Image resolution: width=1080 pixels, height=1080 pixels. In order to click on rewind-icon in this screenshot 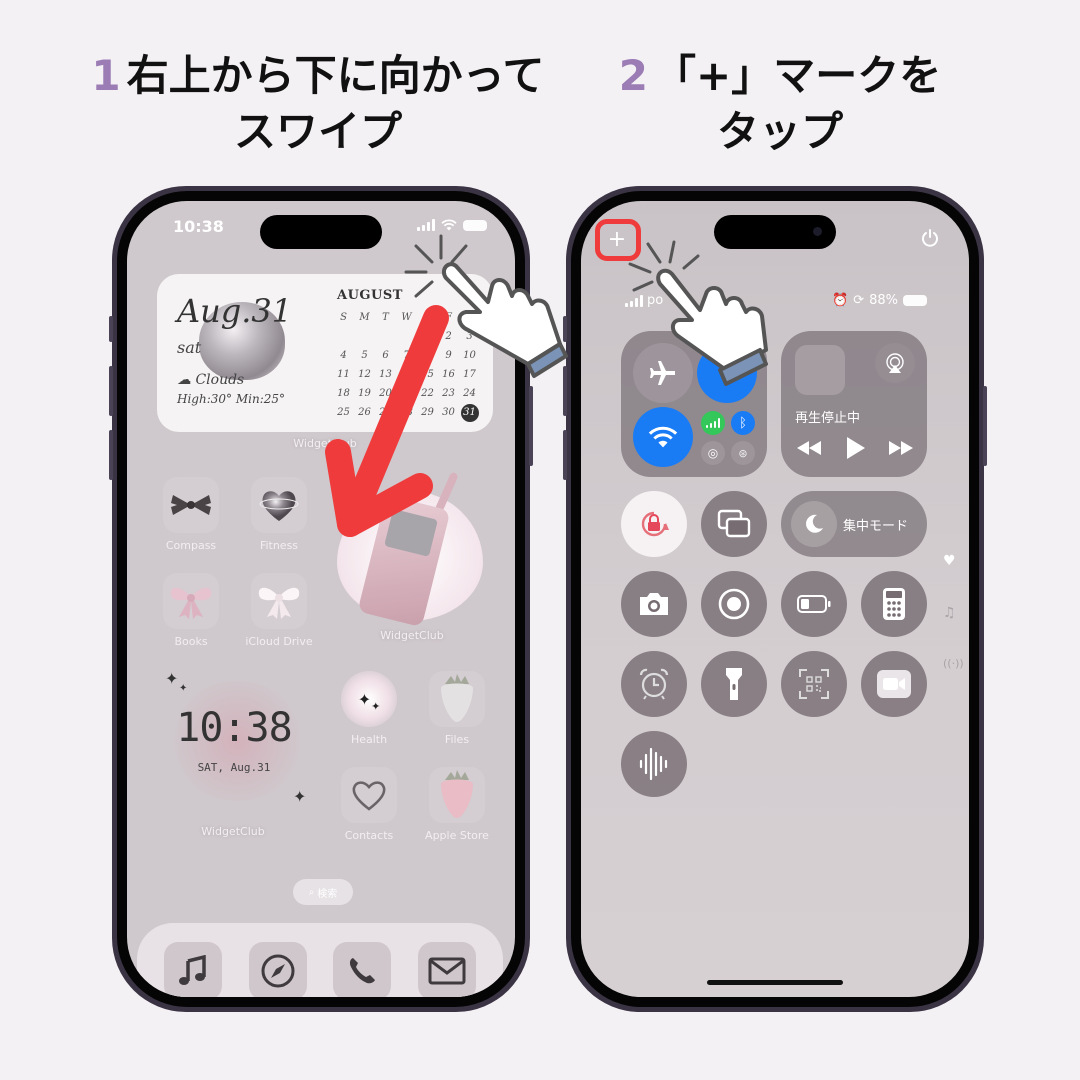, I will do `click(809, 448)`.